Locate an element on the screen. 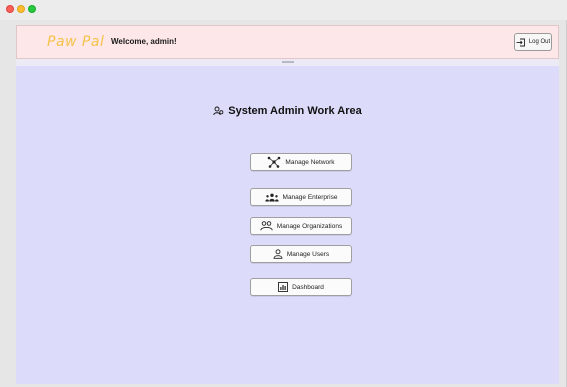 This screenshot has height=387, width=567. manage-users-button: Manage Users is located at coordinates (301, 254).